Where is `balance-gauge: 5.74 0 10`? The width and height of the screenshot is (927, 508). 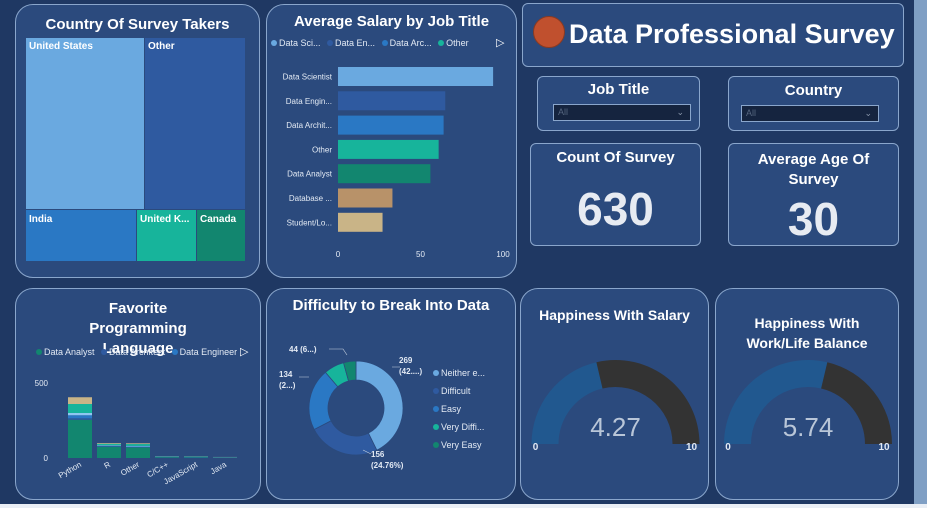
balance-gauge: 5.74 0 10 is located at coordinates (807, 414).